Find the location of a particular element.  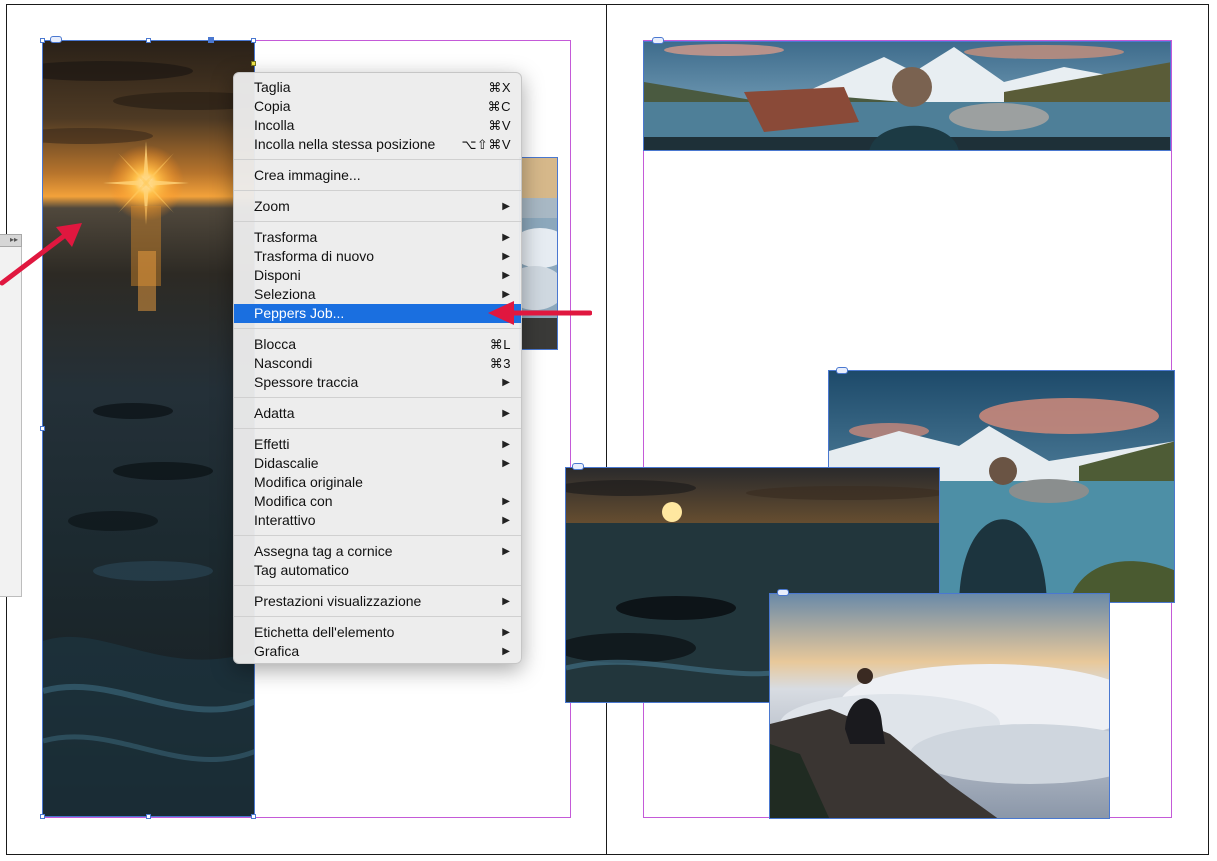

menu-item-label: Prestazioni visualizzazione is located at coordinates (338, 601).